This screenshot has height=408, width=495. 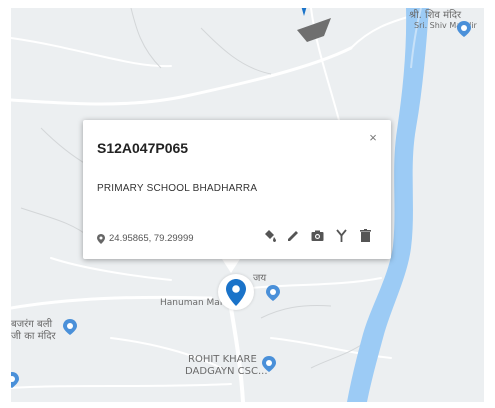 What do you see at coordinates (222, 359) in the screenshot?
I see `label-rohit-khare: ROHIT KHARE` at bounding box center [222, 359].